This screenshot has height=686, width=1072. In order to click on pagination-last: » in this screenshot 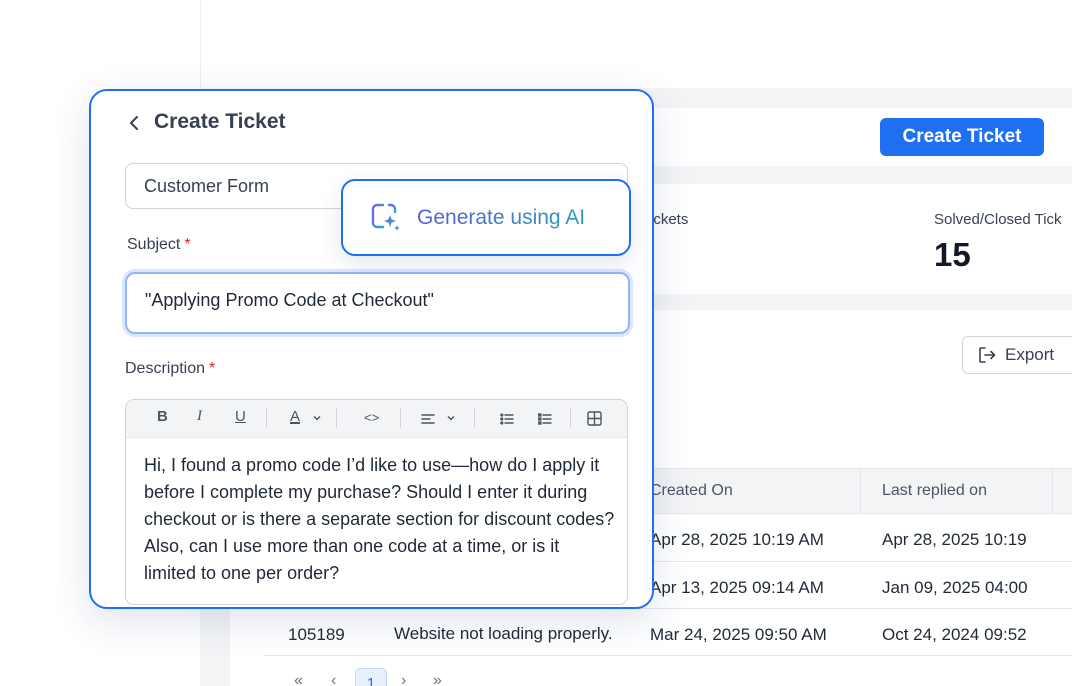, I will do `click(437, 679)`.